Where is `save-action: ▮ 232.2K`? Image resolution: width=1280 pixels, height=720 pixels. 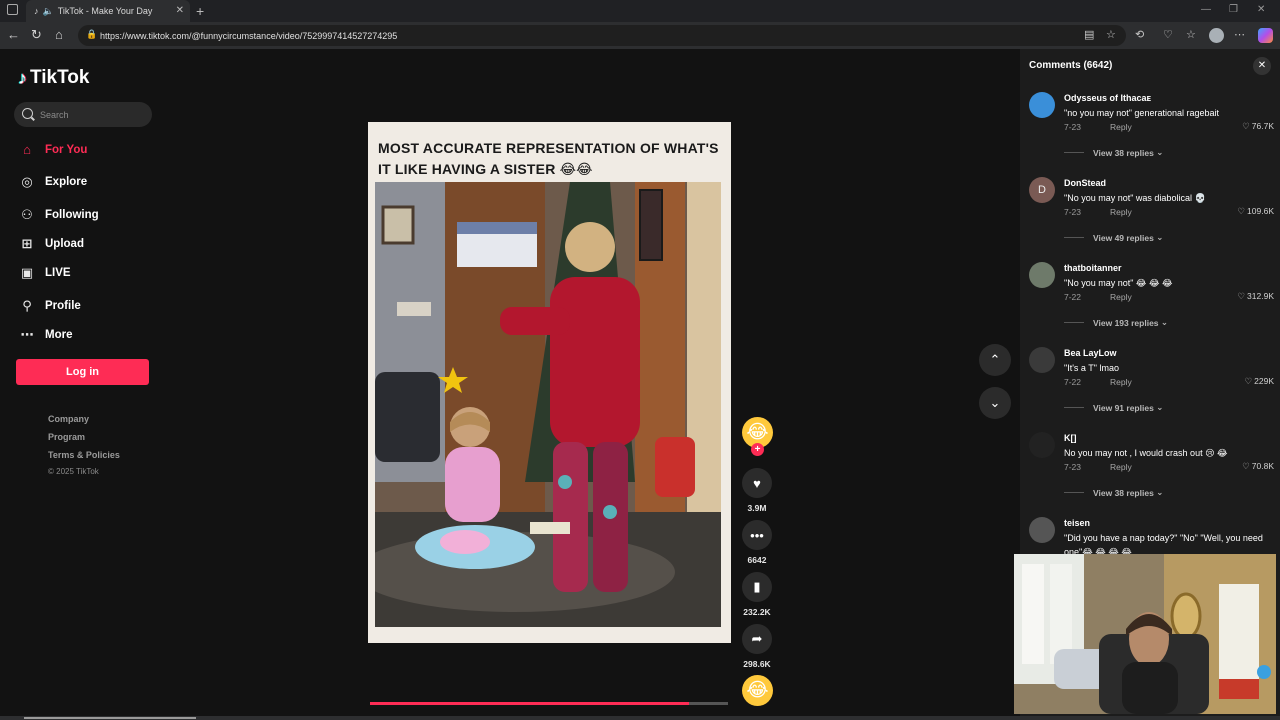 save-action: ▮ 232.2K is located at coordinates (757, 594).